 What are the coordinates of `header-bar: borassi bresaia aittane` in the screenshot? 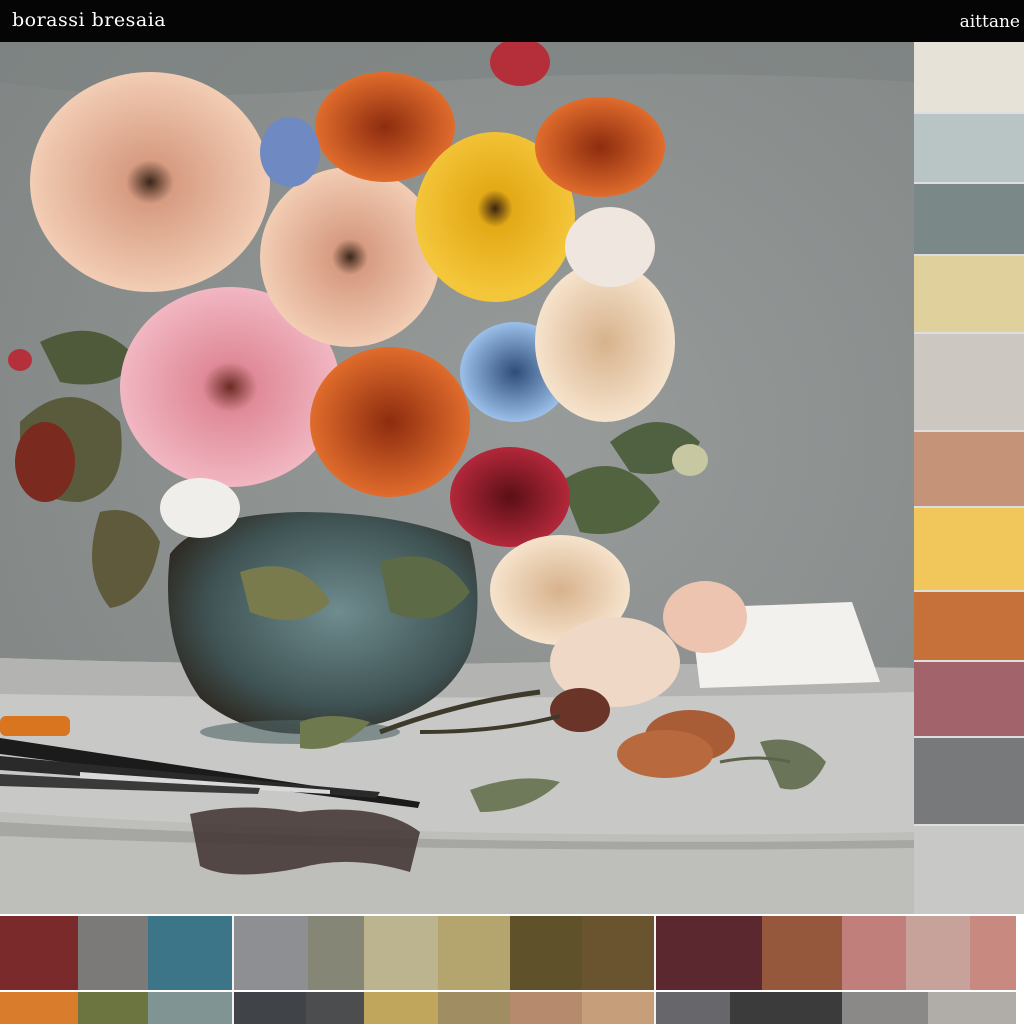 It's located at (512, 21).